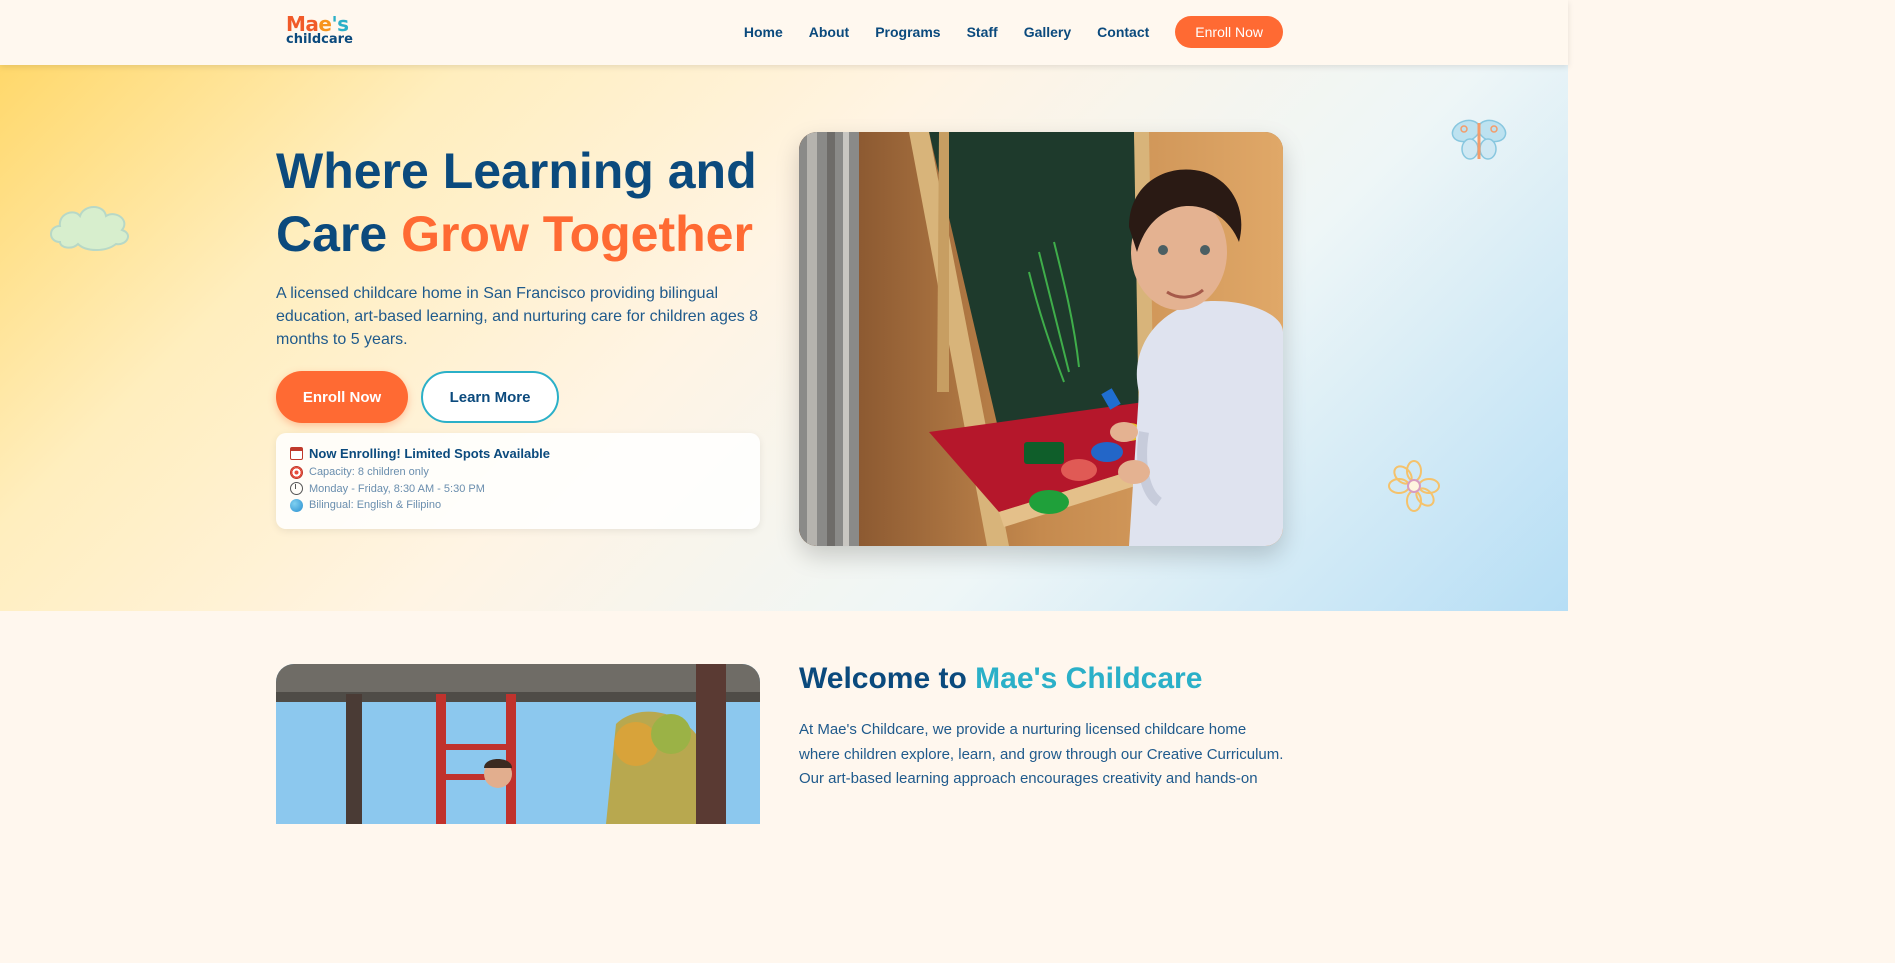  I want to click on calendar-icon, so click(296, 453).